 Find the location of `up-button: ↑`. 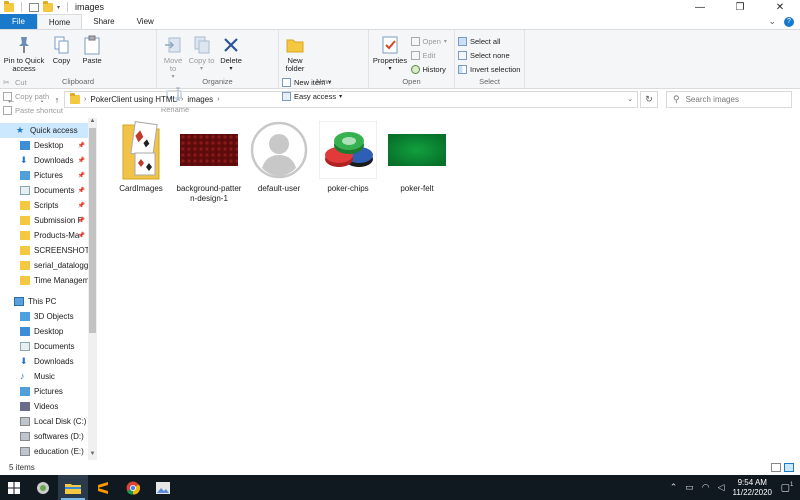

up-button: ↑ is located at coordinates (57, 100).